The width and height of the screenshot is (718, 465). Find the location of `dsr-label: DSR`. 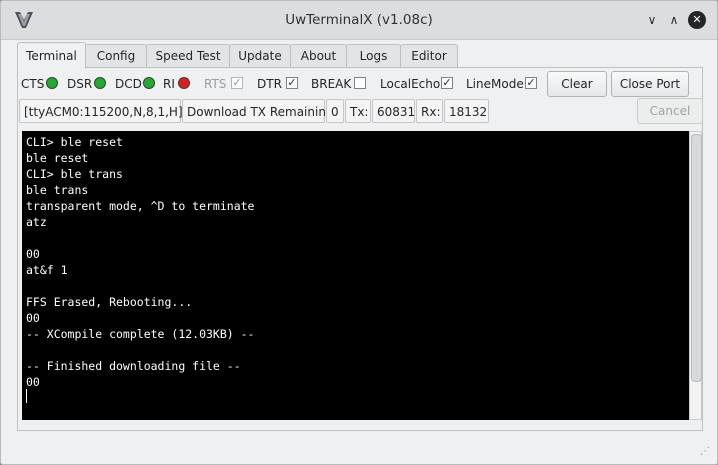

dsr-label: DSR is located at coordinates (80, 84).